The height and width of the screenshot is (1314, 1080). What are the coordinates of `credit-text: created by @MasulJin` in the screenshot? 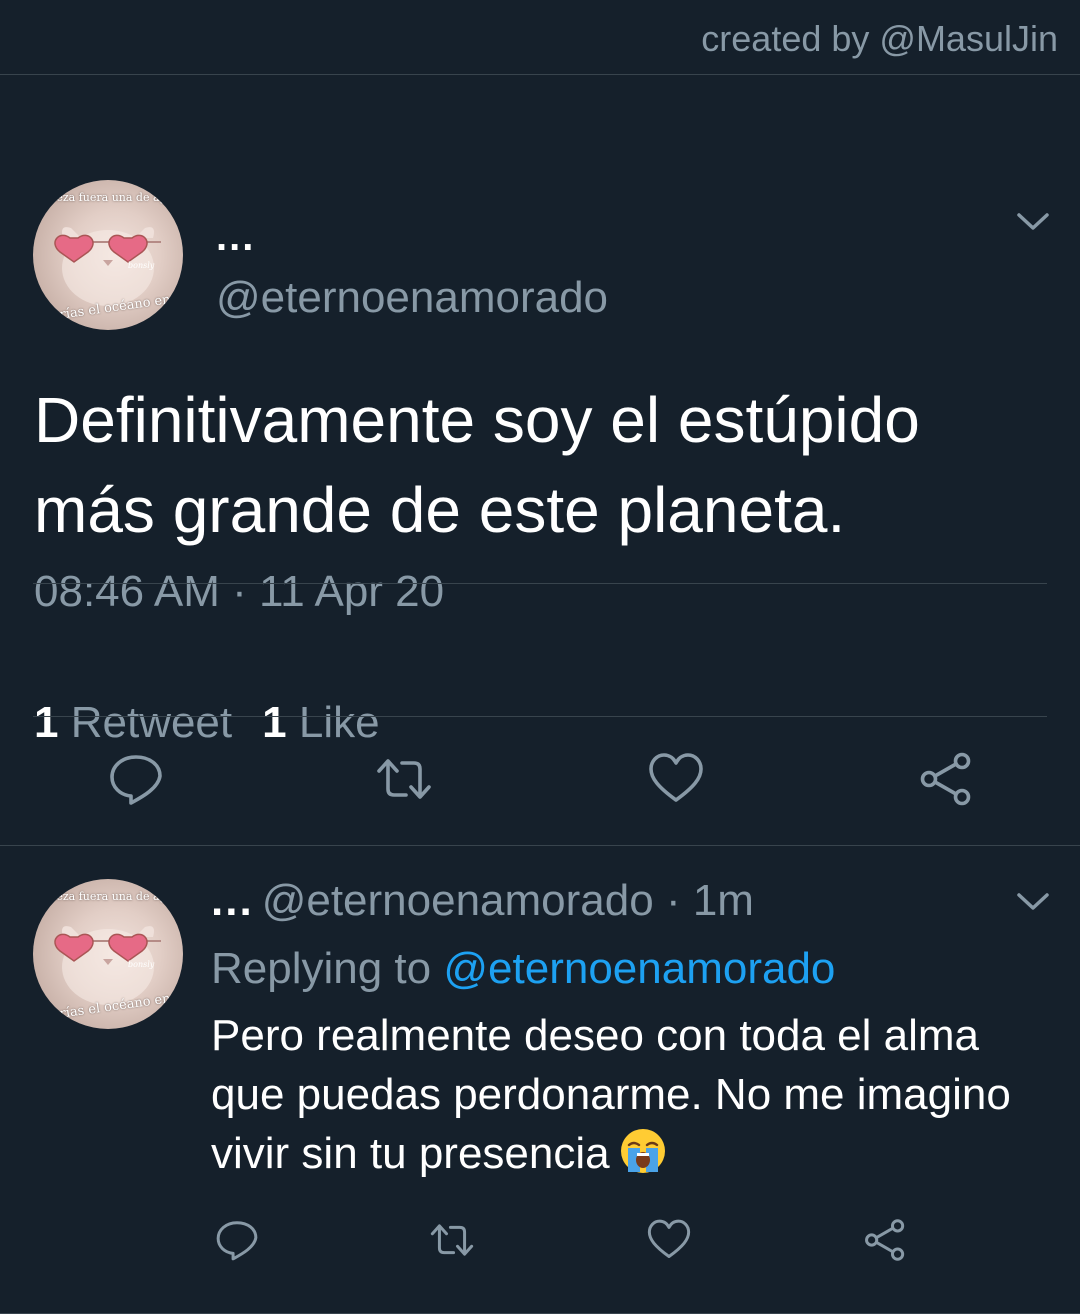 It's located at (879, 38).